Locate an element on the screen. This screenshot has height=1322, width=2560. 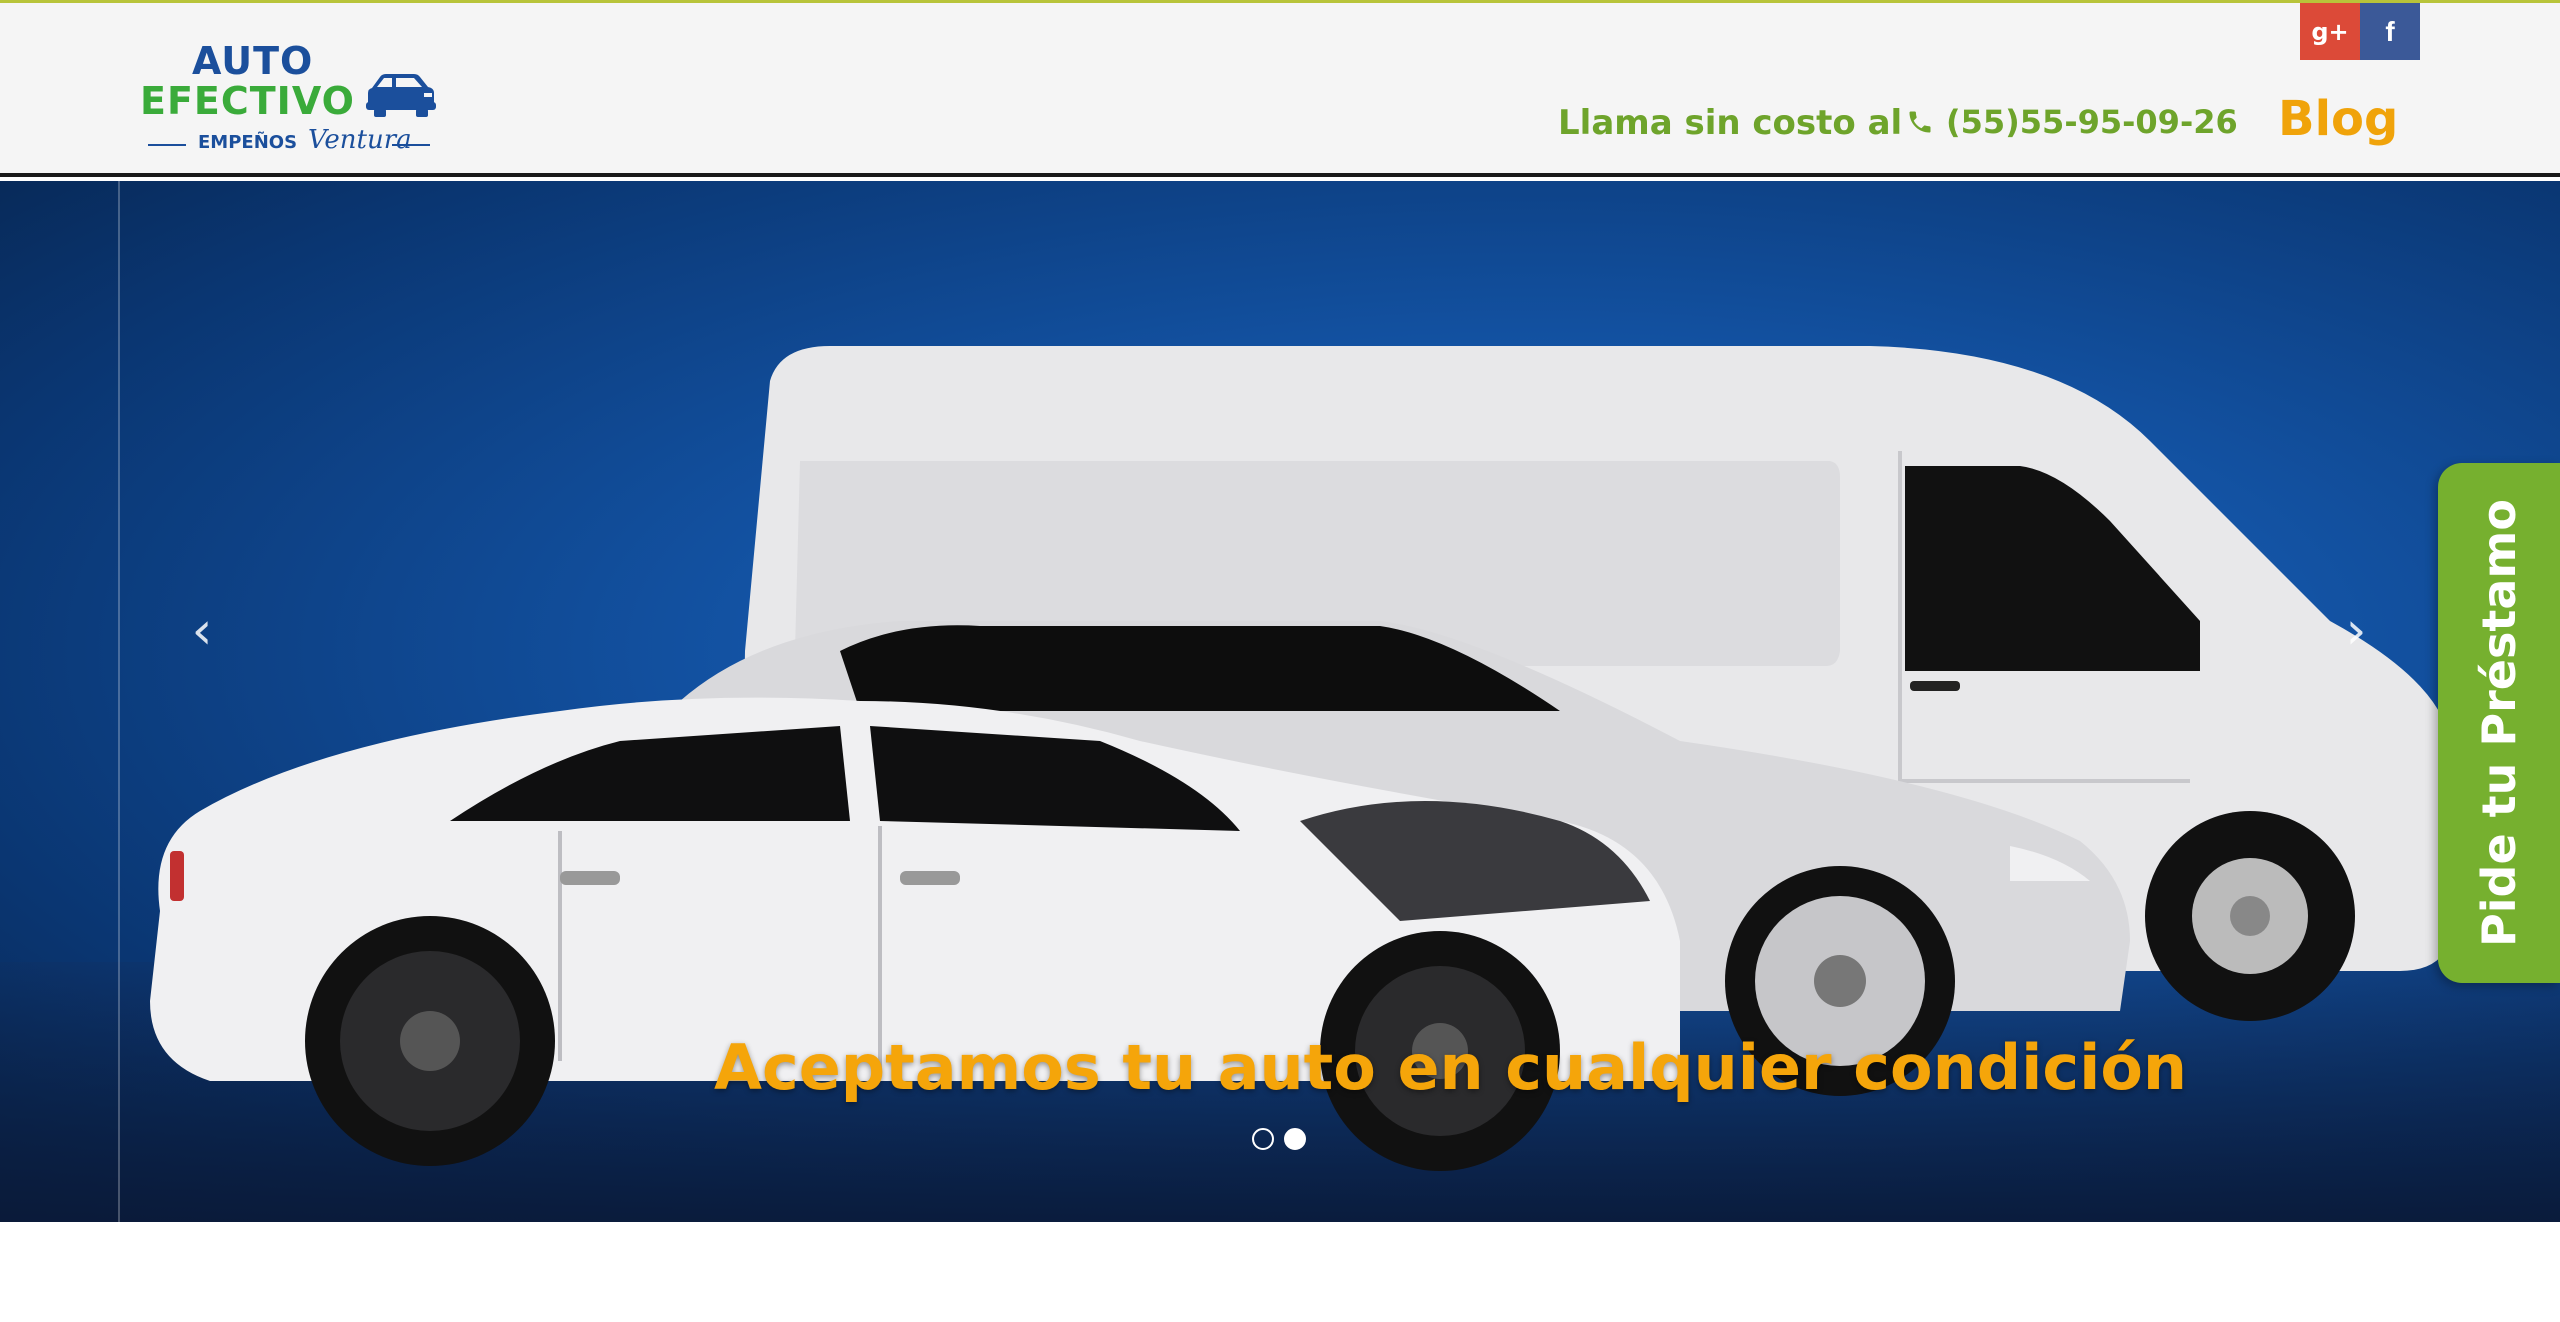
logo-rule-right is located at coordinates (411, 145).